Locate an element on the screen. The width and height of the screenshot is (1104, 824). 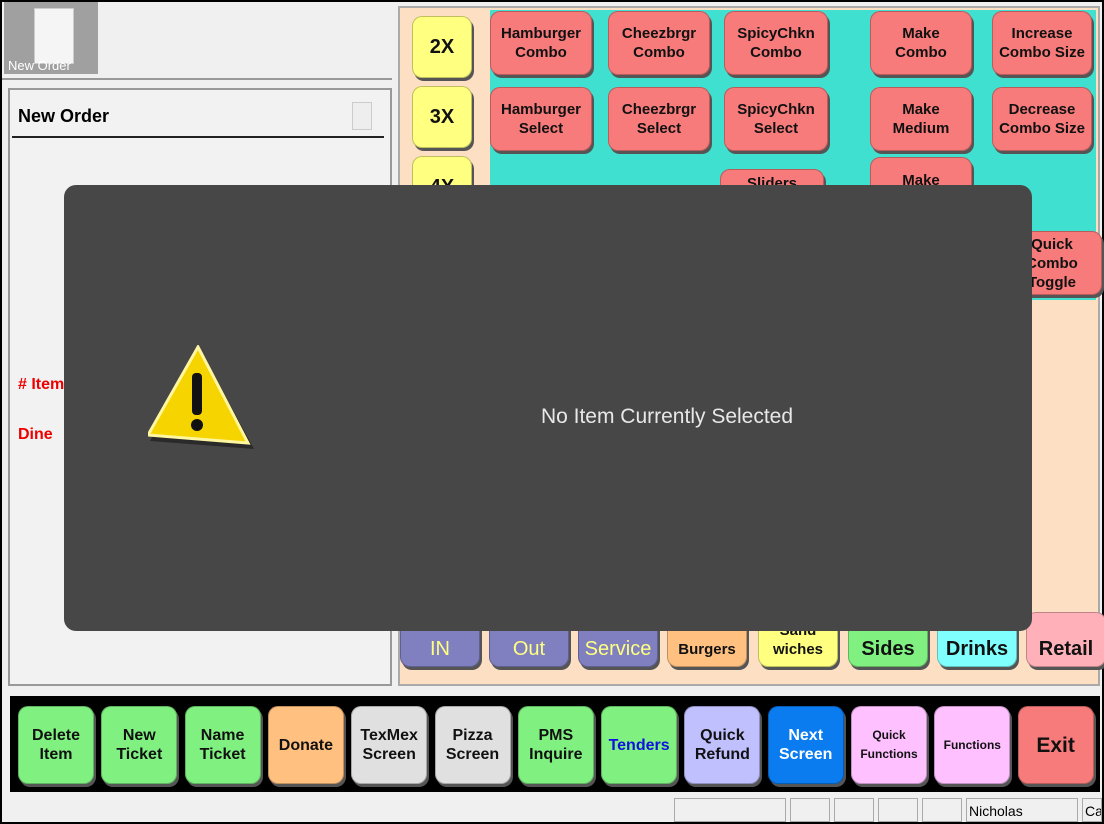
menu-button: Cheezbrgr Select is located at coordinates (659, 119).